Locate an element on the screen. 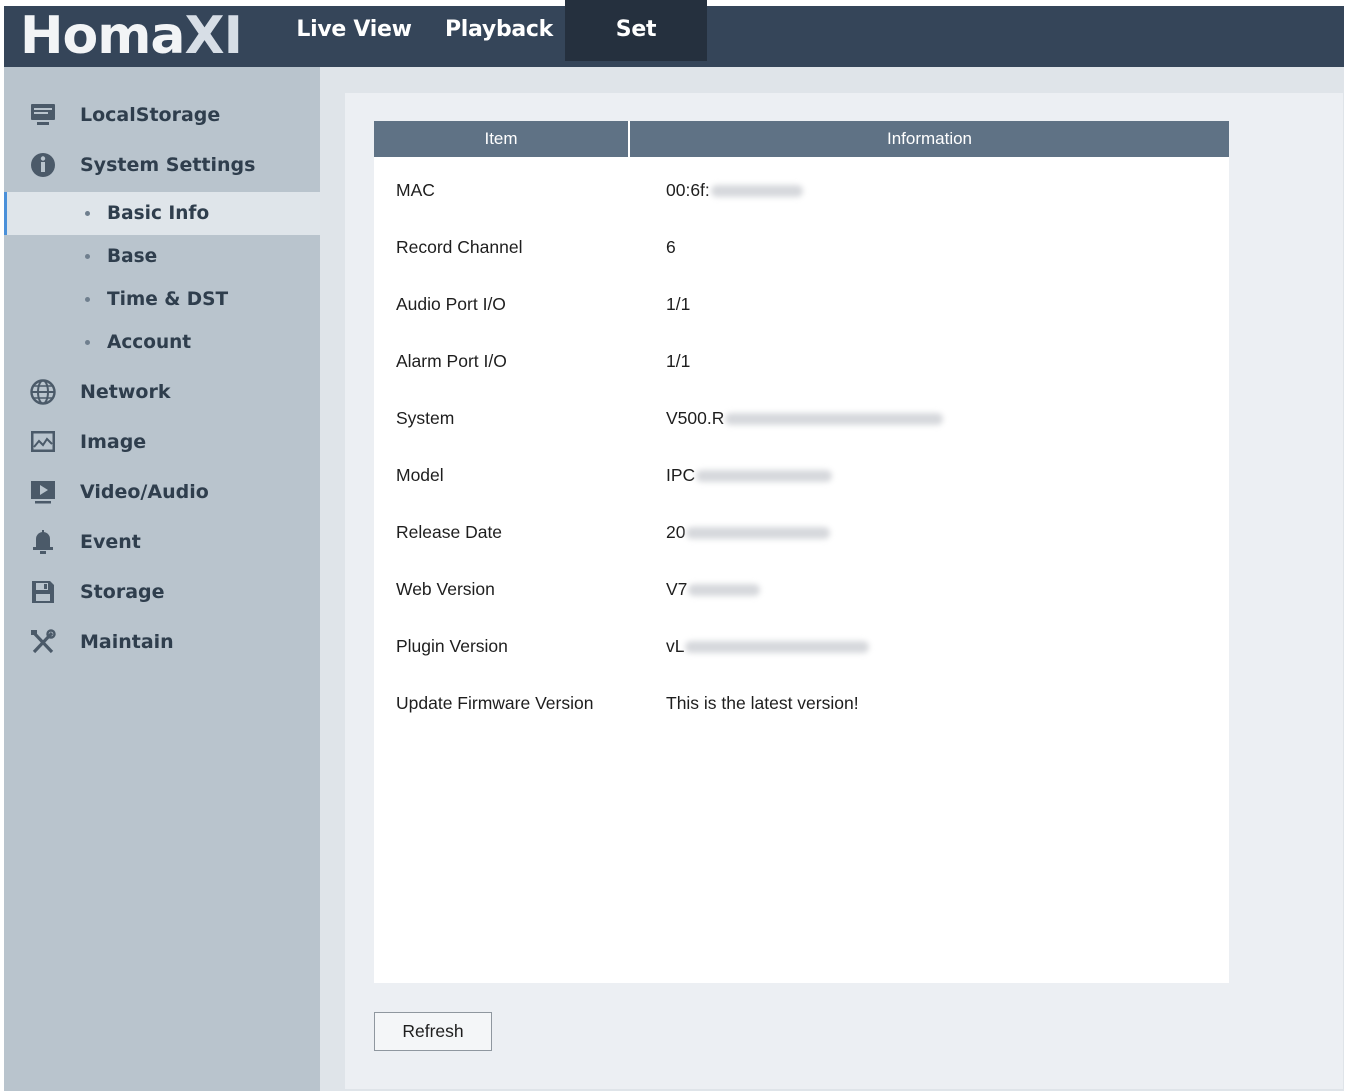 The height and width of the screenshot is (1091, 1346). sidebar-item-maintain: Maintain is located at coordinates (162, 642).